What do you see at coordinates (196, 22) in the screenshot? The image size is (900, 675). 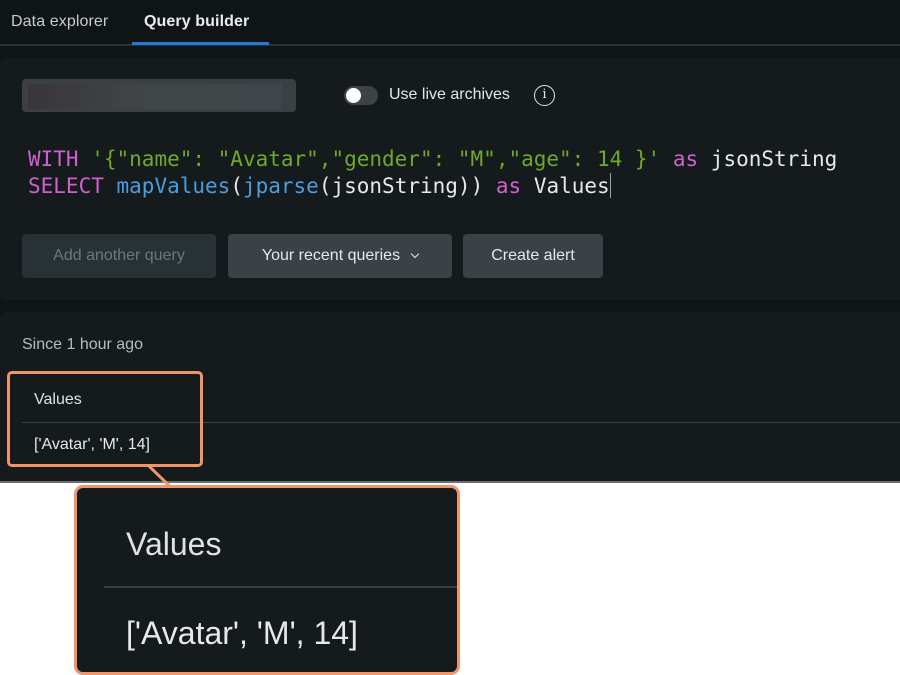 I see `tab-query-builder: Query builder` at bounding box center [196, 22].